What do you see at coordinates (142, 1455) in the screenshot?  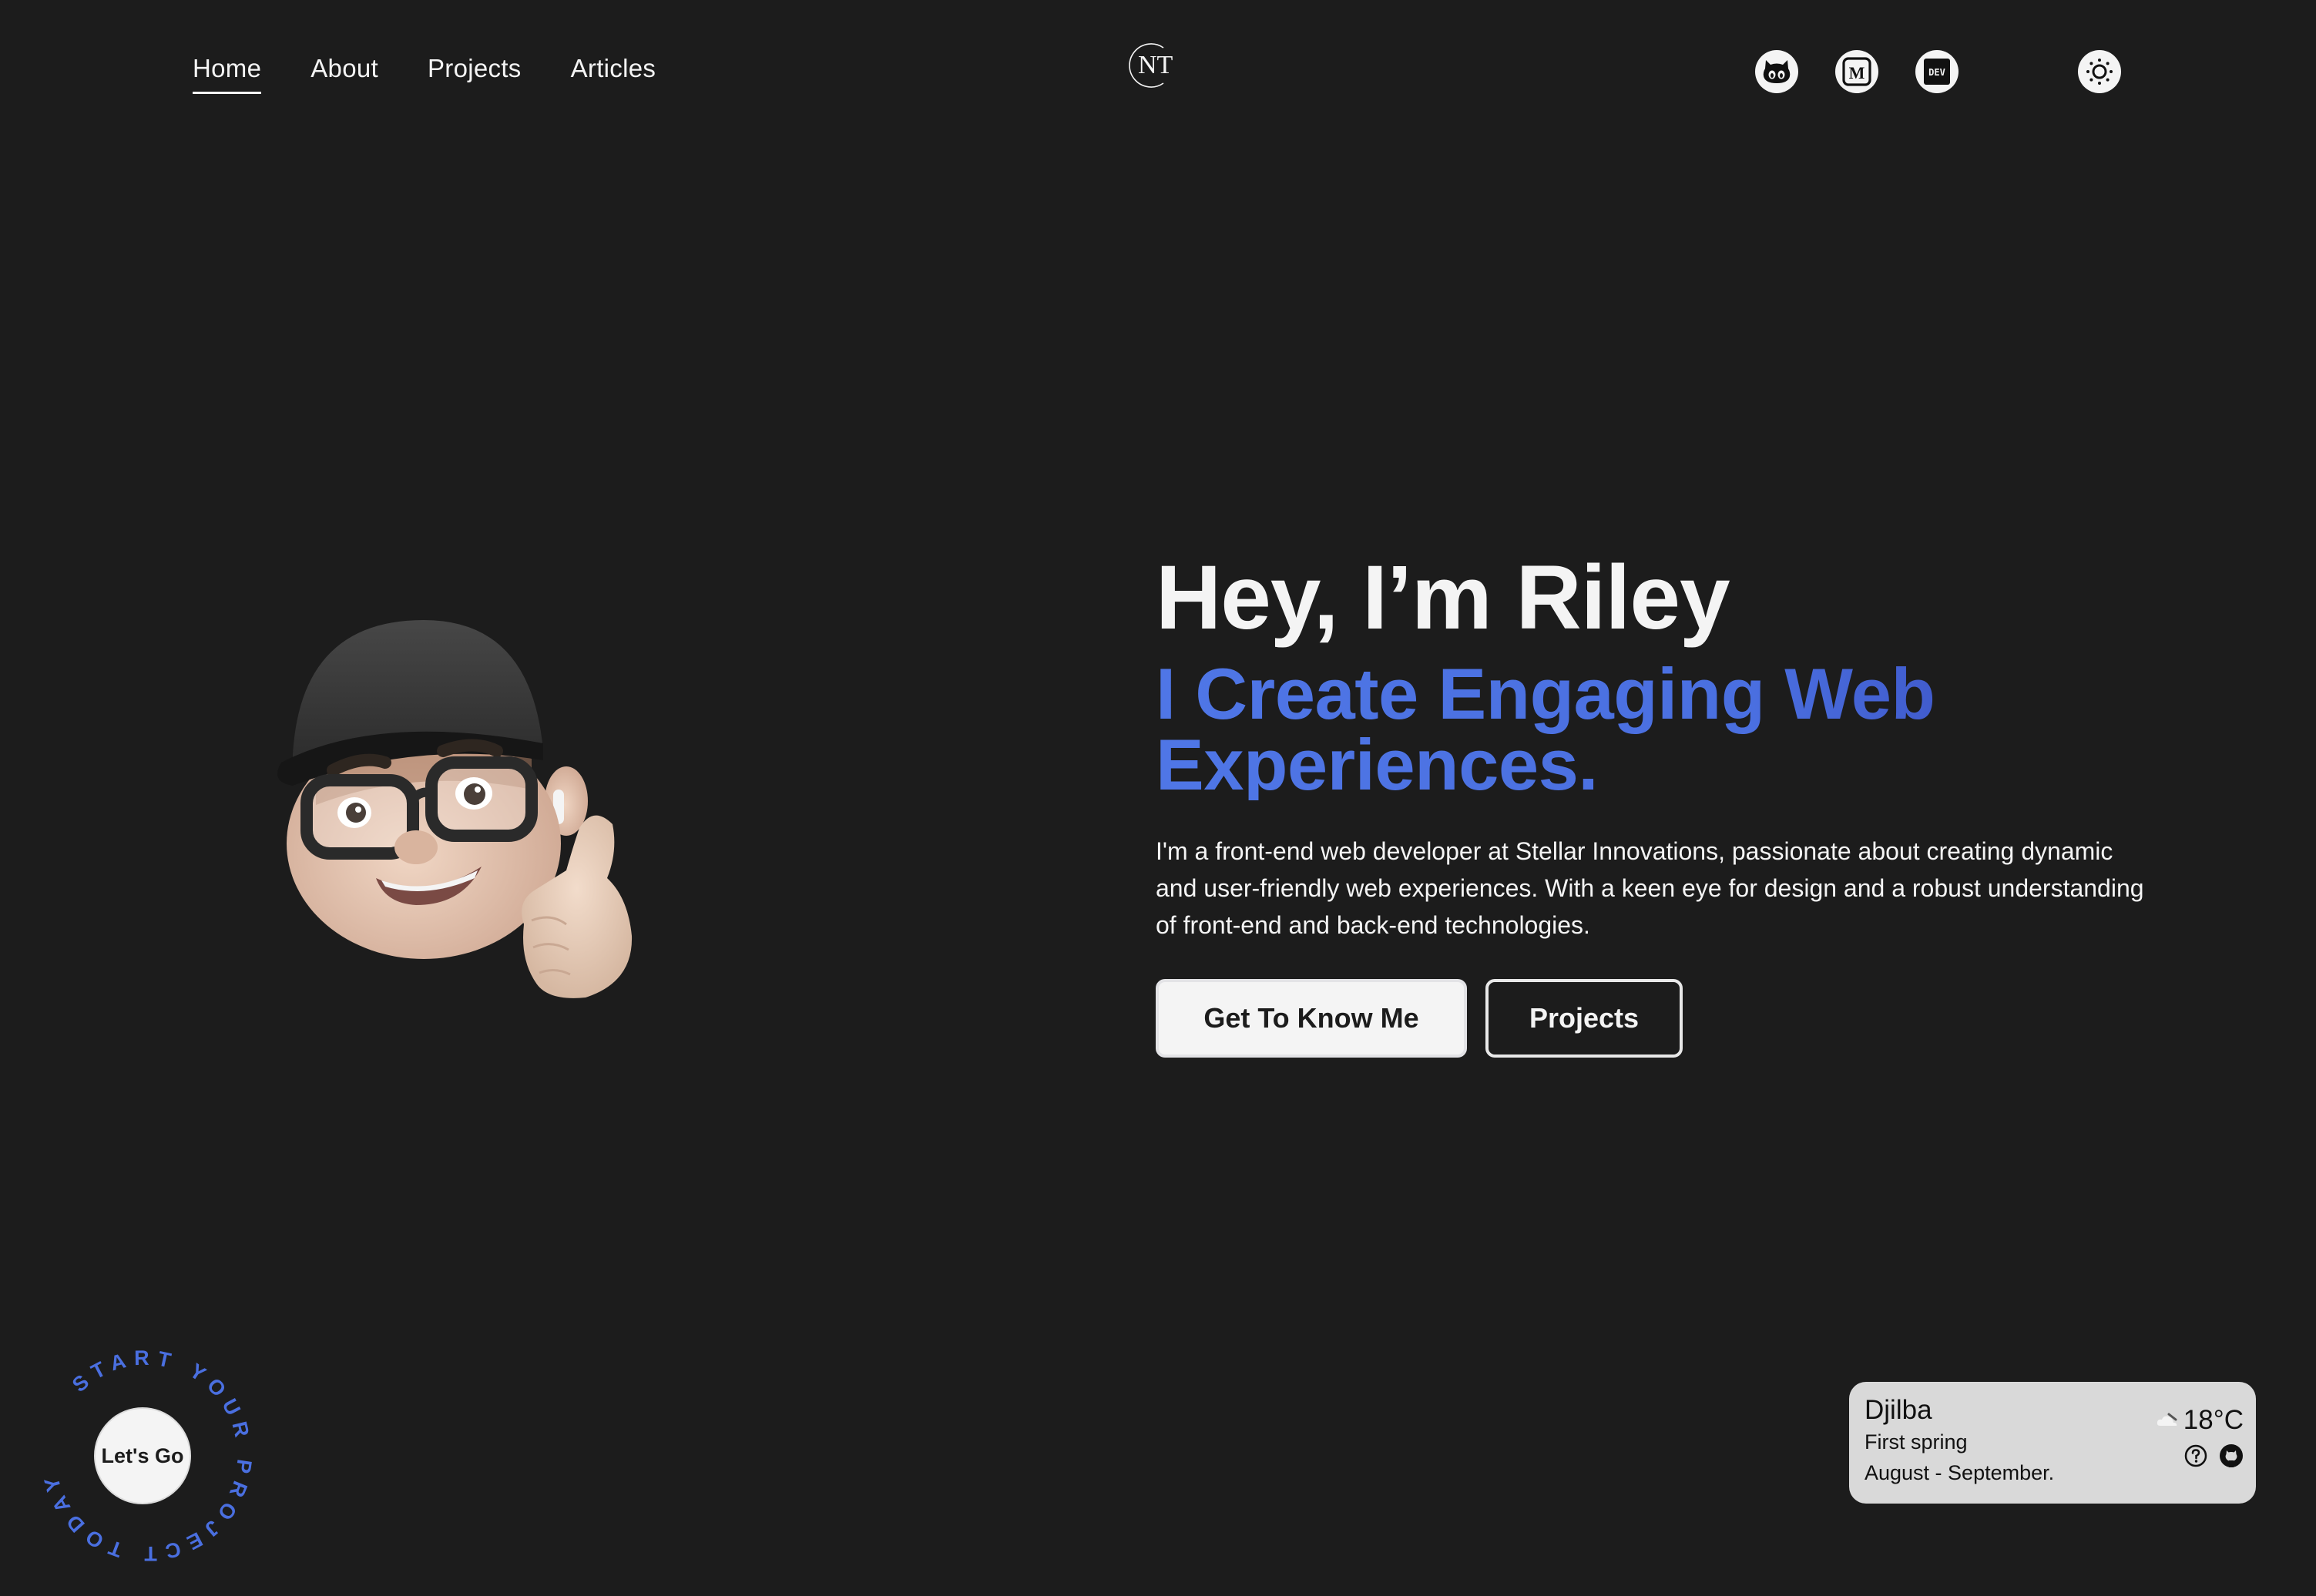 I see `lets-go-button: Let's Go` at bounding box center [142, 1455].